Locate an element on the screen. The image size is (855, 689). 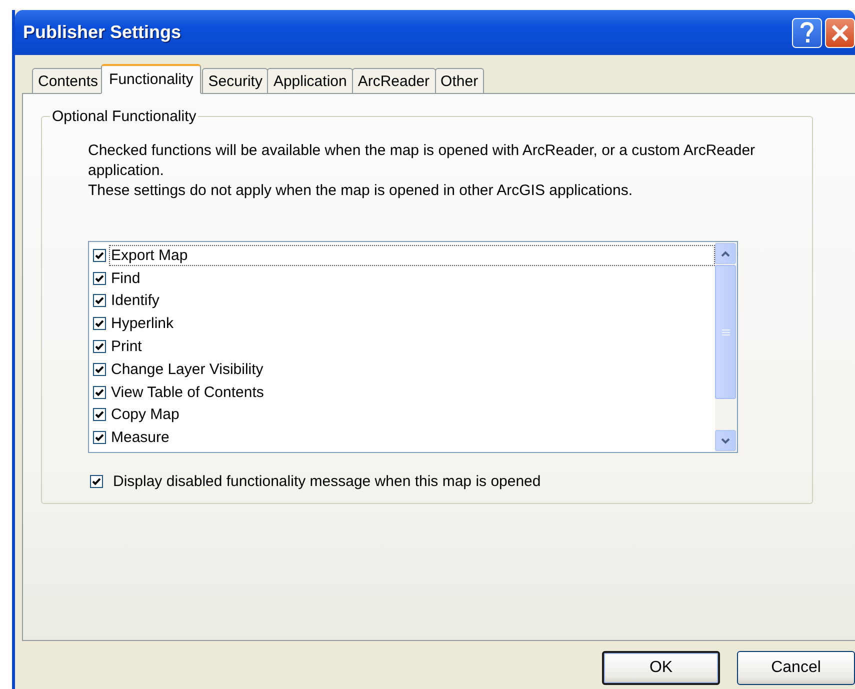
function-label: Find is located at coordinates (125, 278).